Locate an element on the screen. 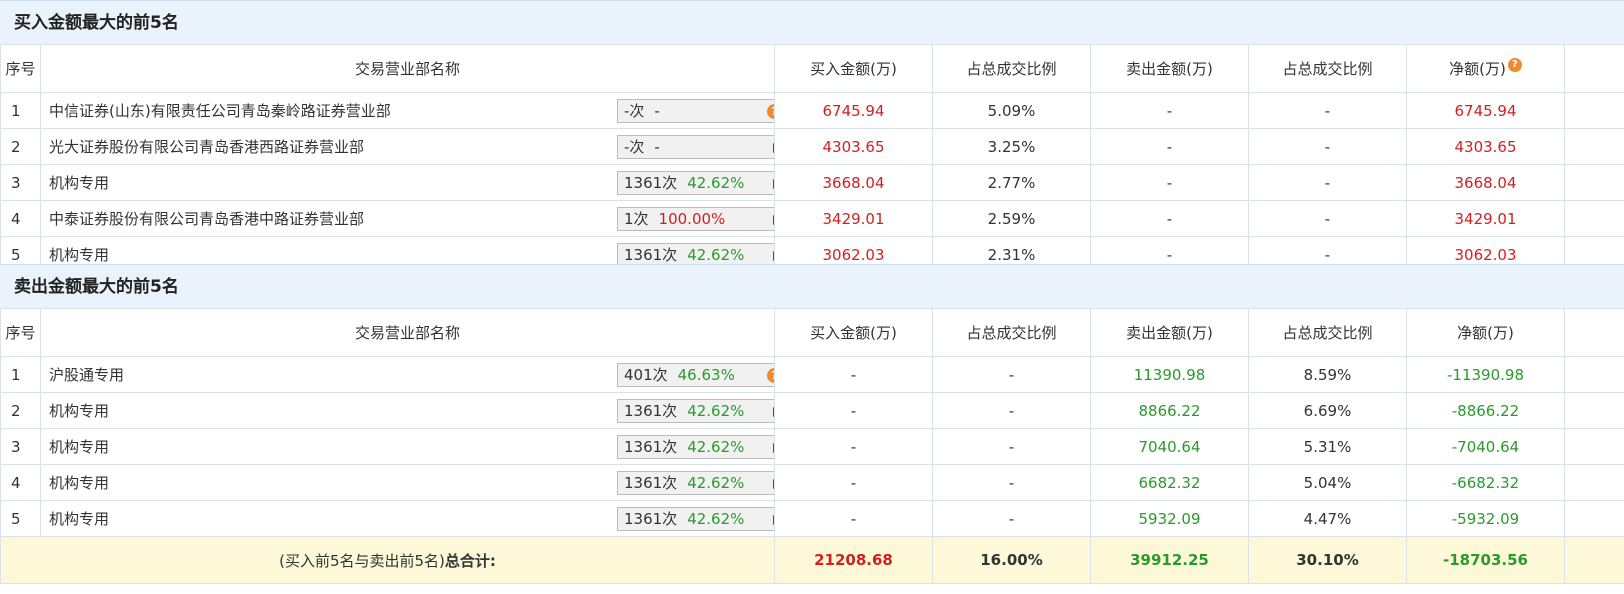 Image resolution: width=1624 pixels, height=594 pixels. success-rate: 100.00% is located at coordinates (692, 219).